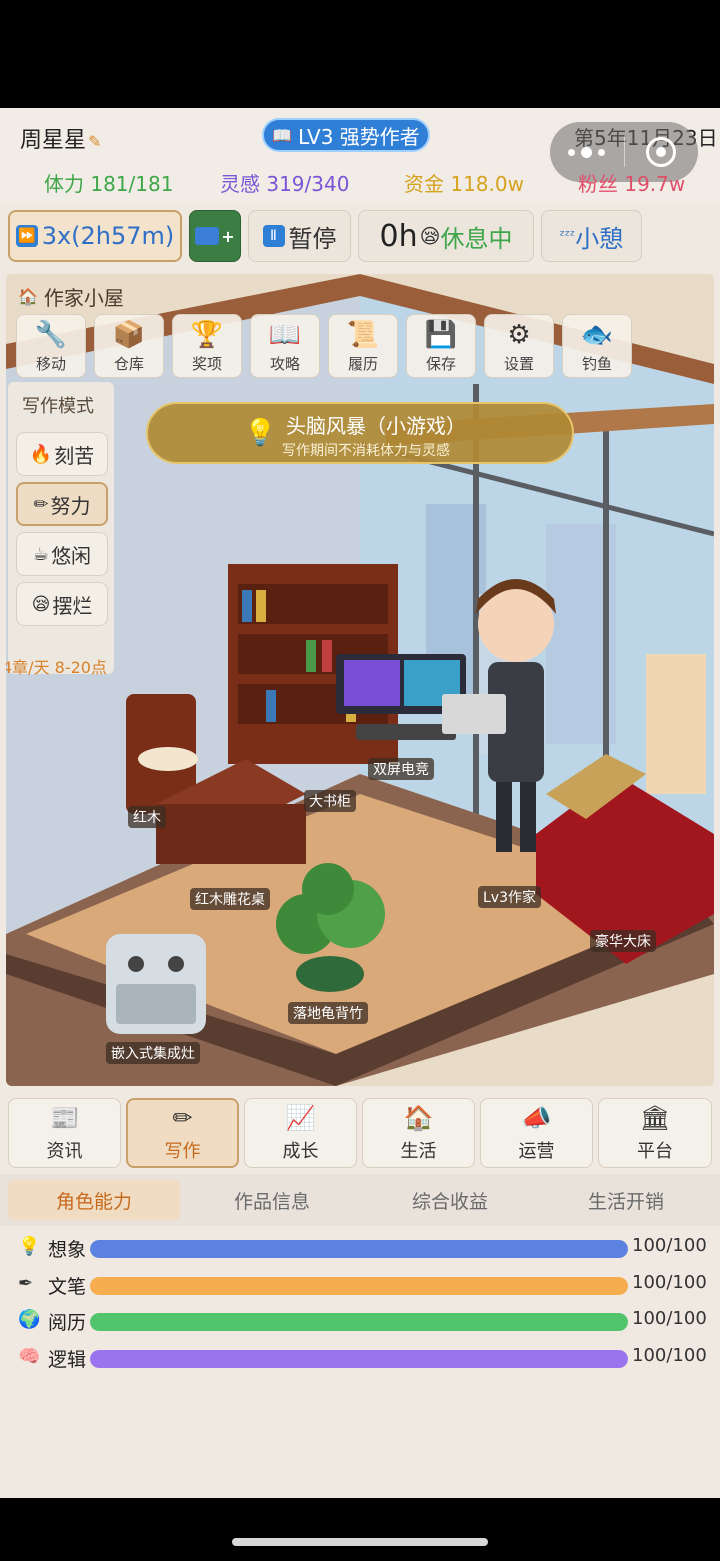 The image size is (720, 1561). Describe the element at coordinates (64, 1133) in the screenshot. I see `nav-news: 📰 资讯` at that location.